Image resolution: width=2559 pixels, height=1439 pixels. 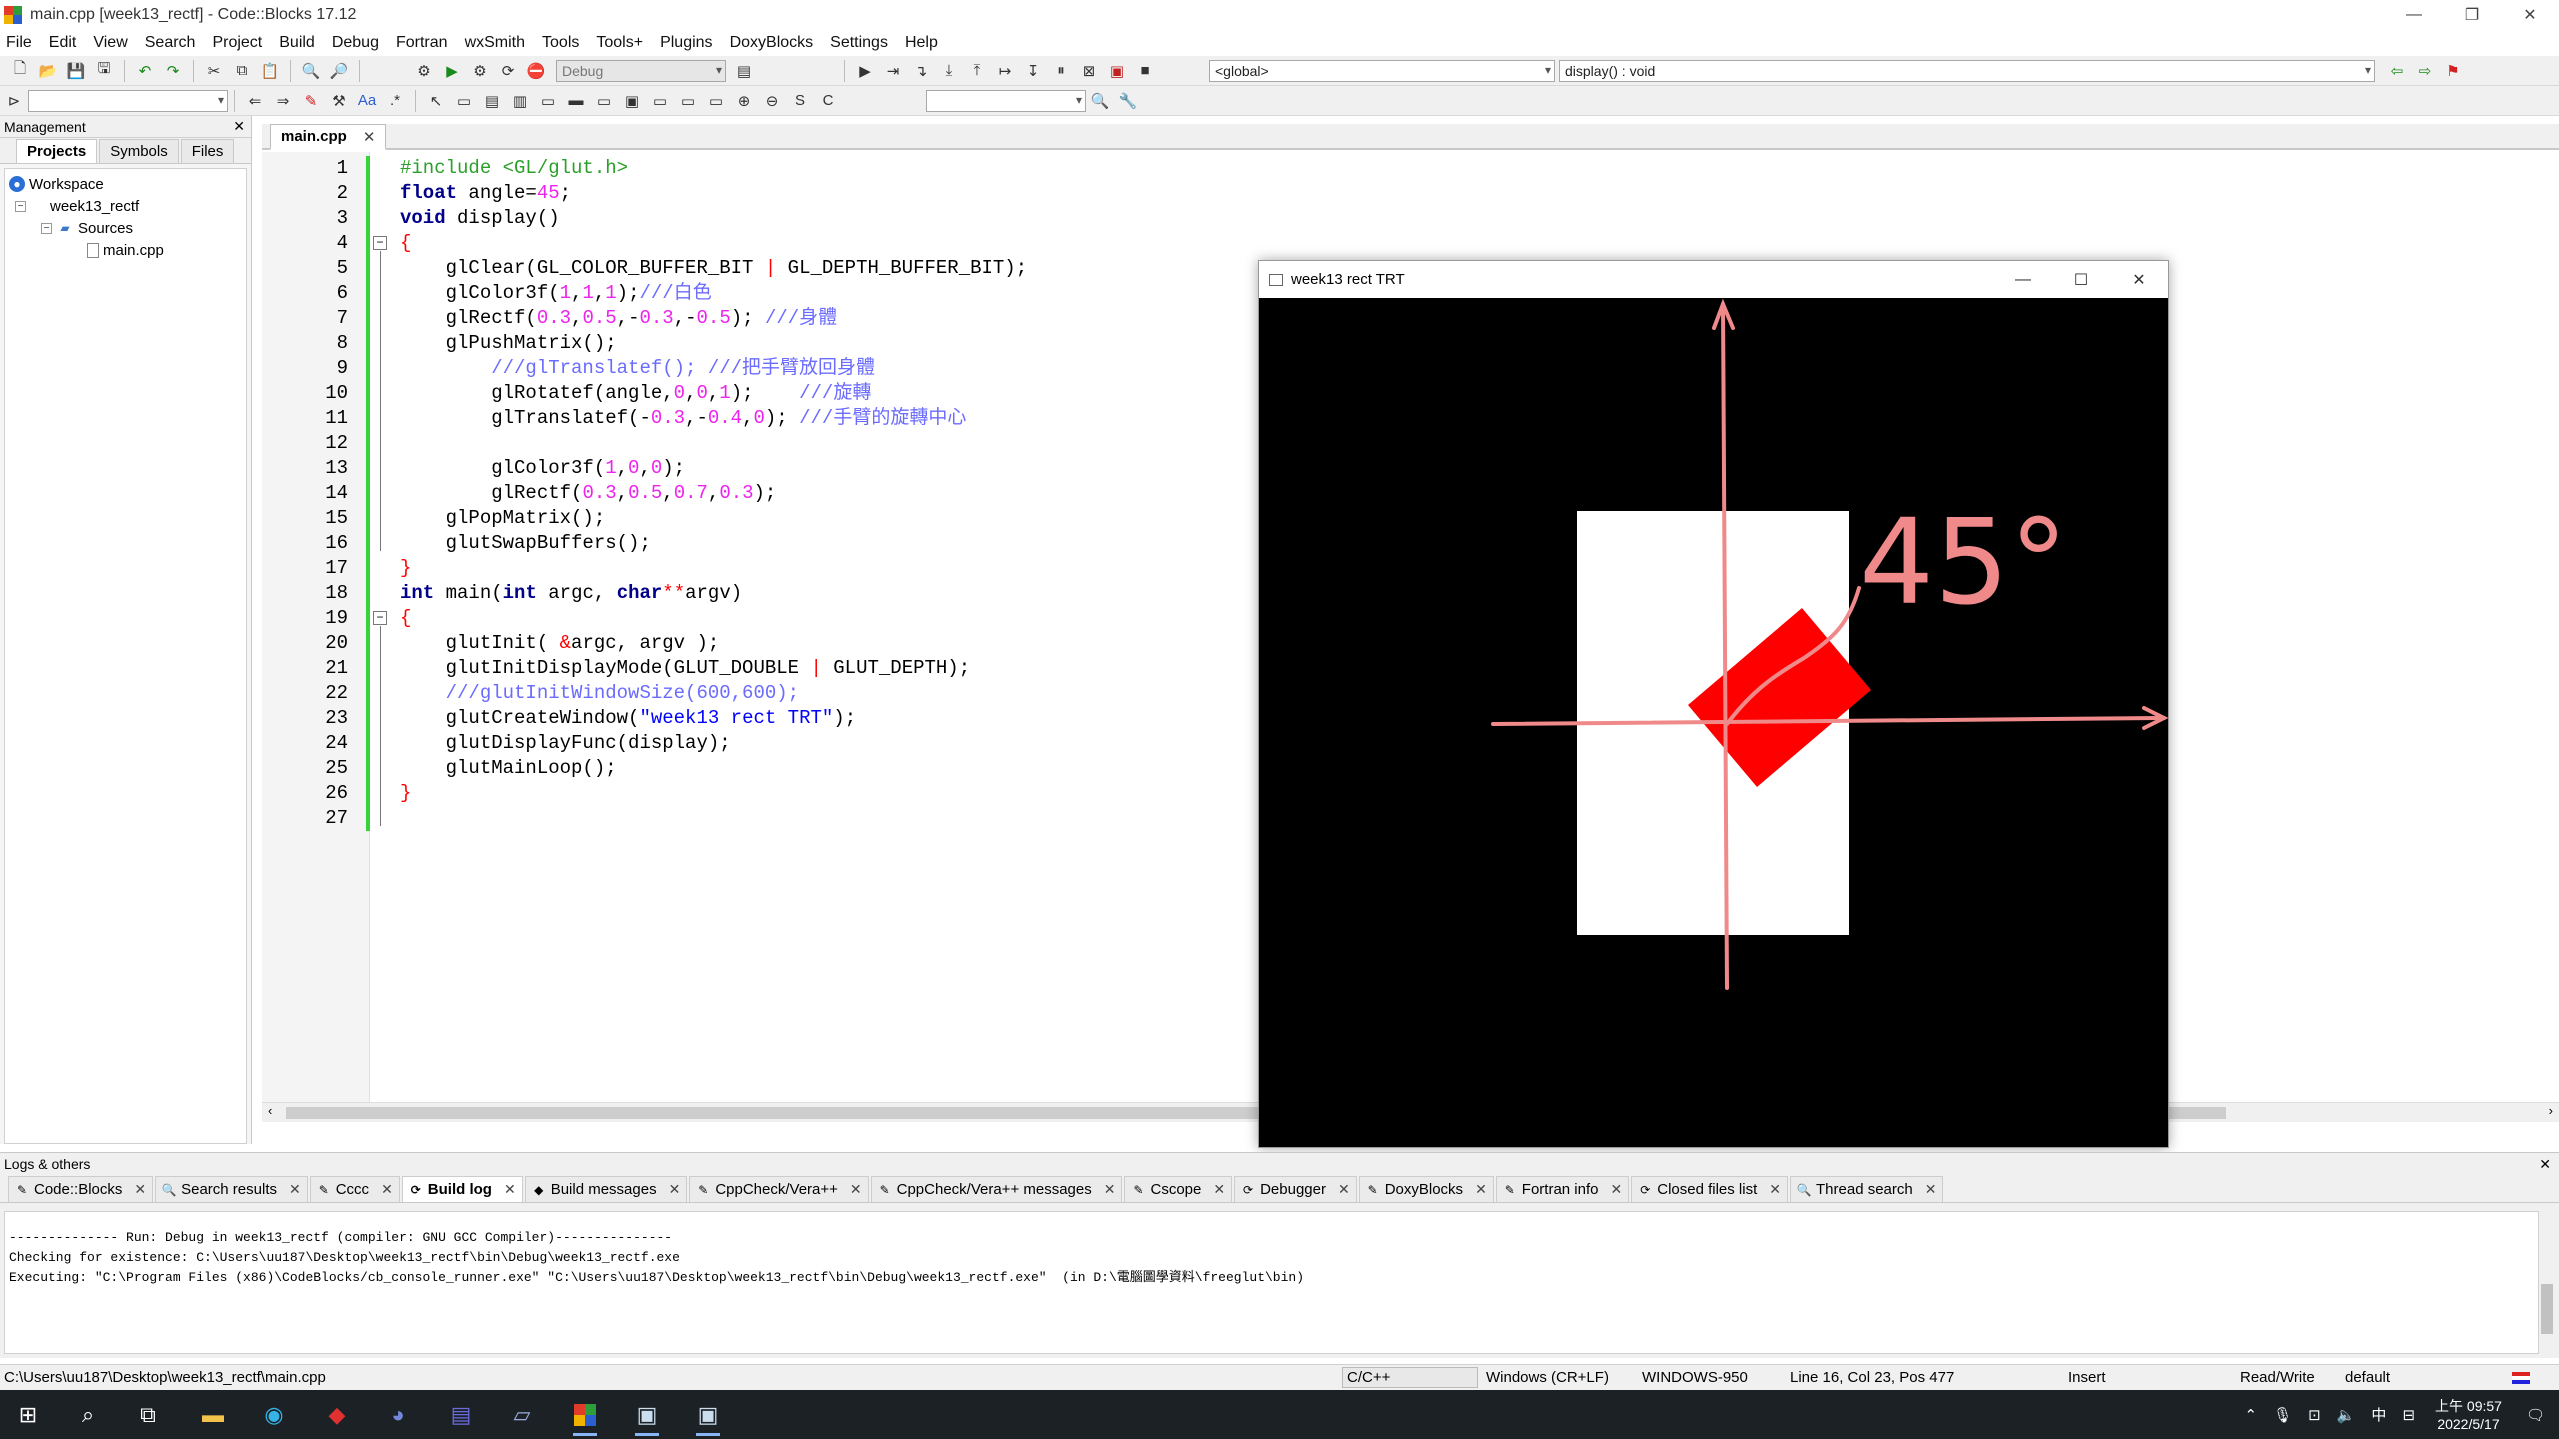 What do you see at coordinates (88, 1415) in the screenshot?
I see `search-icon: ⌕` at bounding box center [88, 1415].